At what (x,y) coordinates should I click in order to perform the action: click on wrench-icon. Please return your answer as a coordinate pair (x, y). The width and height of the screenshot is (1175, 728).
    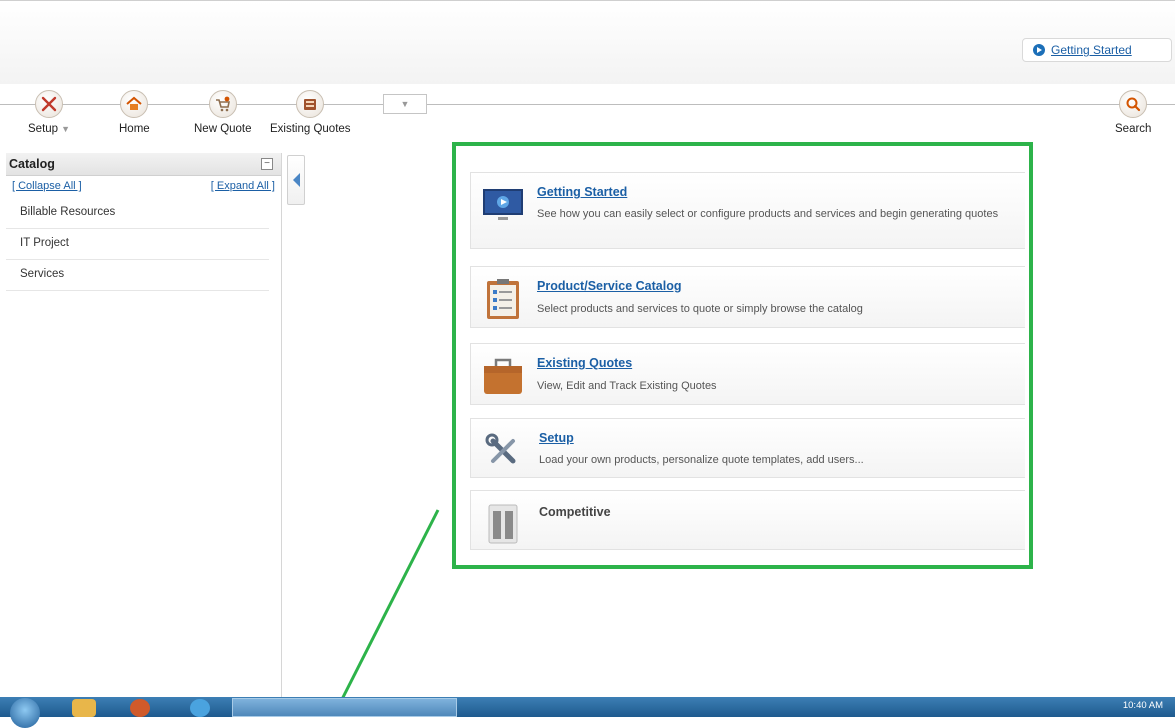
    Looking at the image, I should click on (48, 104).